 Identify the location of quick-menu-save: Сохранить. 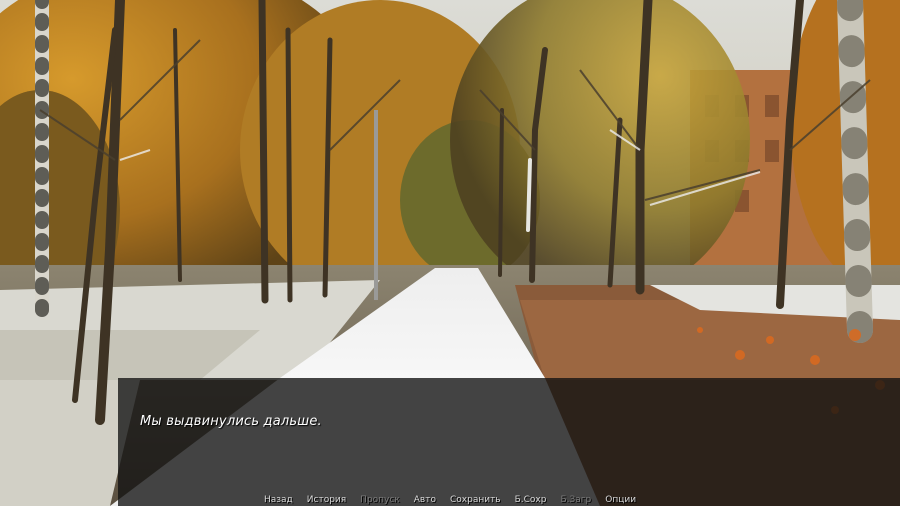
(475, 500).